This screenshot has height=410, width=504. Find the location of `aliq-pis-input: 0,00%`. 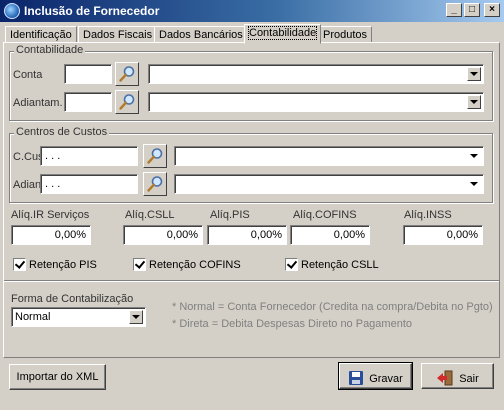

aliq-pis-input: 0,00% is located at coordinates (247, 235).